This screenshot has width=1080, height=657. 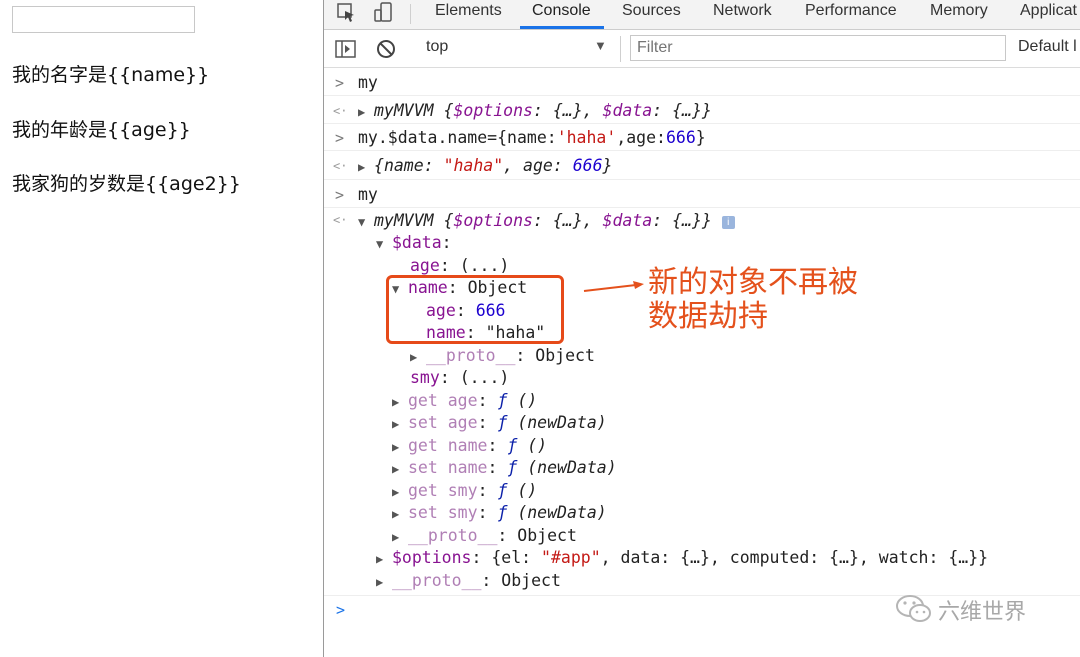 I want to click on tab-network: Network, so click(x=742, y=14).